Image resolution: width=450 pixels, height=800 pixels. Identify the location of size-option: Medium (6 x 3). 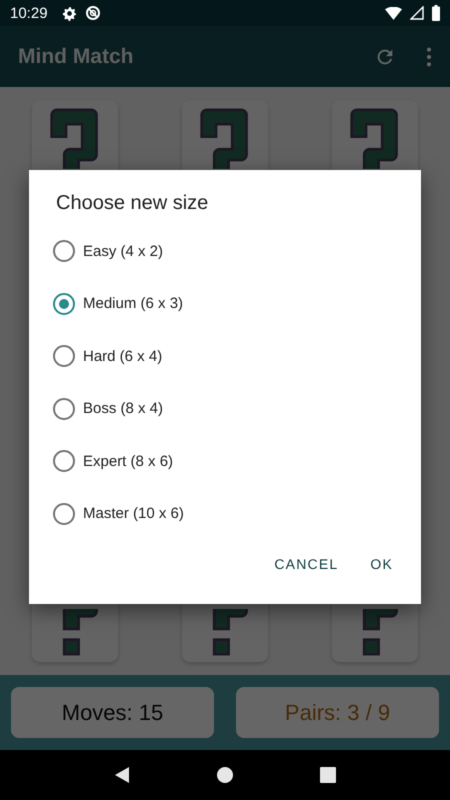
(225, 304).